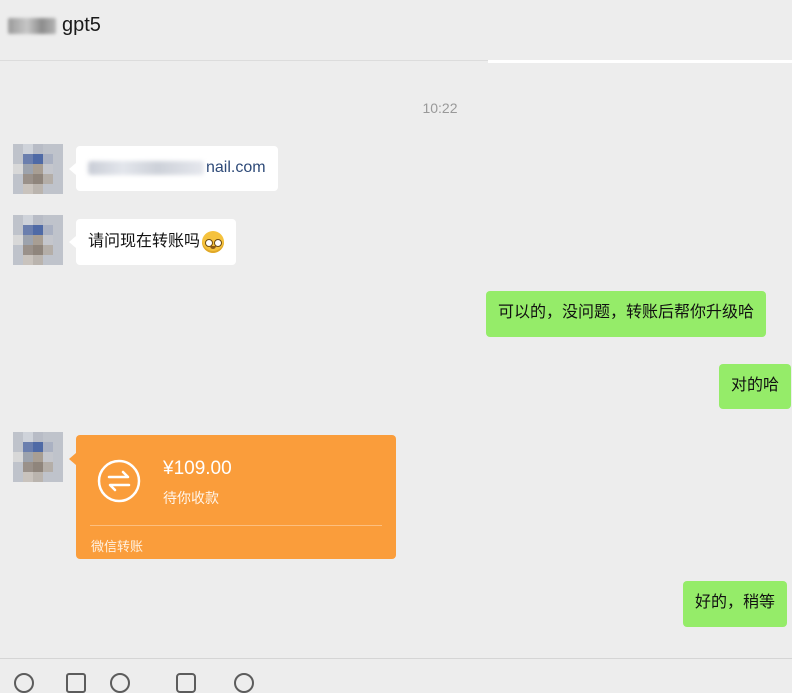  Describe the element at coordinates (236, 525) in the screenshot. I see `transfer-divider` at that location.